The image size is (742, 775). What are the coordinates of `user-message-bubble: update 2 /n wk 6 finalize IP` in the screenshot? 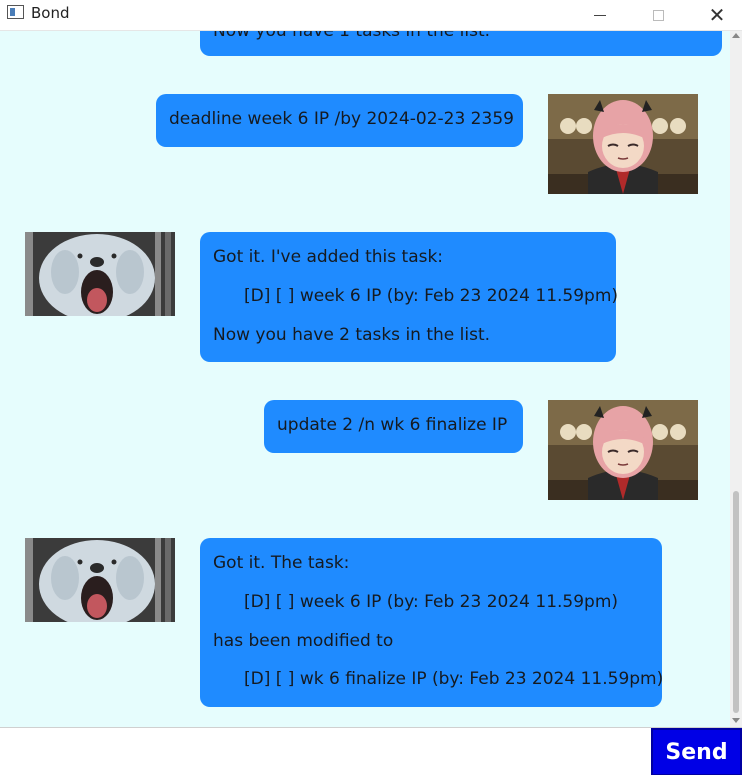 It's located at (393, 426).